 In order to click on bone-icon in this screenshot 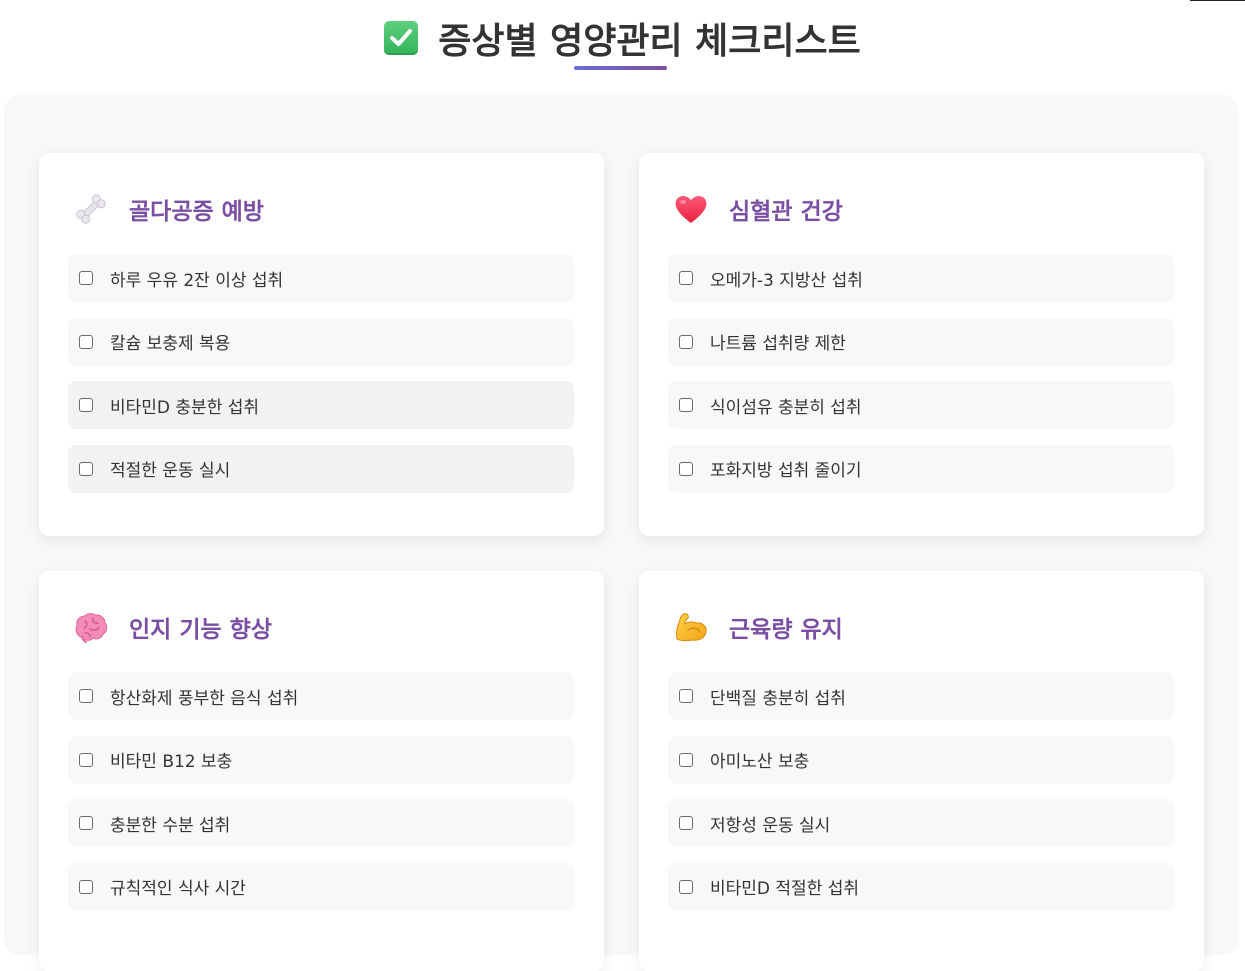, I will do `click(91, 209)`.